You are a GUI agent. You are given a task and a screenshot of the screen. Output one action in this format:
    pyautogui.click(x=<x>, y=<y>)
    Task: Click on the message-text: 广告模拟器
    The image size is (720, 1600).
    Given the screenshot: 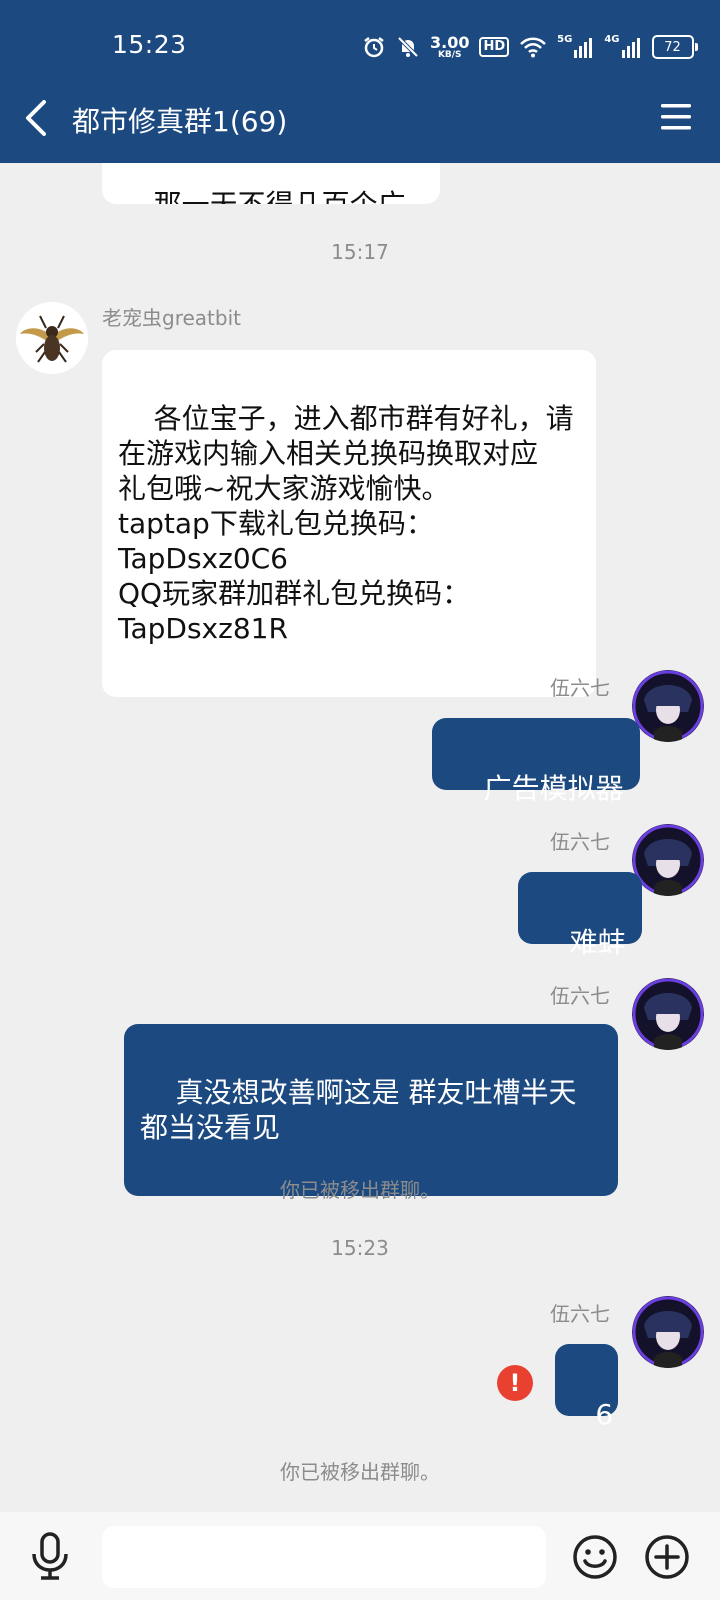 What is the action you would take?
    pyautogui.click(x=553, y=788)
    